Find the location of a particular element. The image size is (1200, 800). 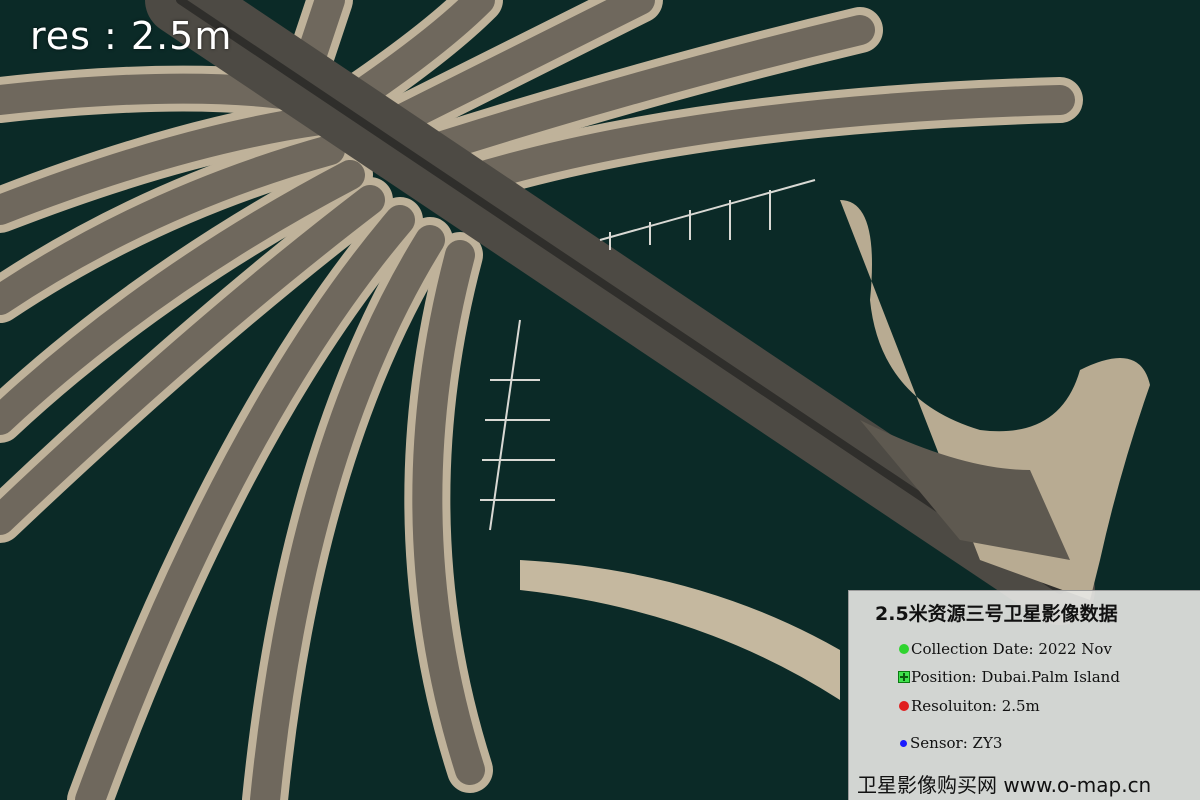

website-footer: 卫星影像购买网 www.o-map.cn is located at coordinates (1004, 785).